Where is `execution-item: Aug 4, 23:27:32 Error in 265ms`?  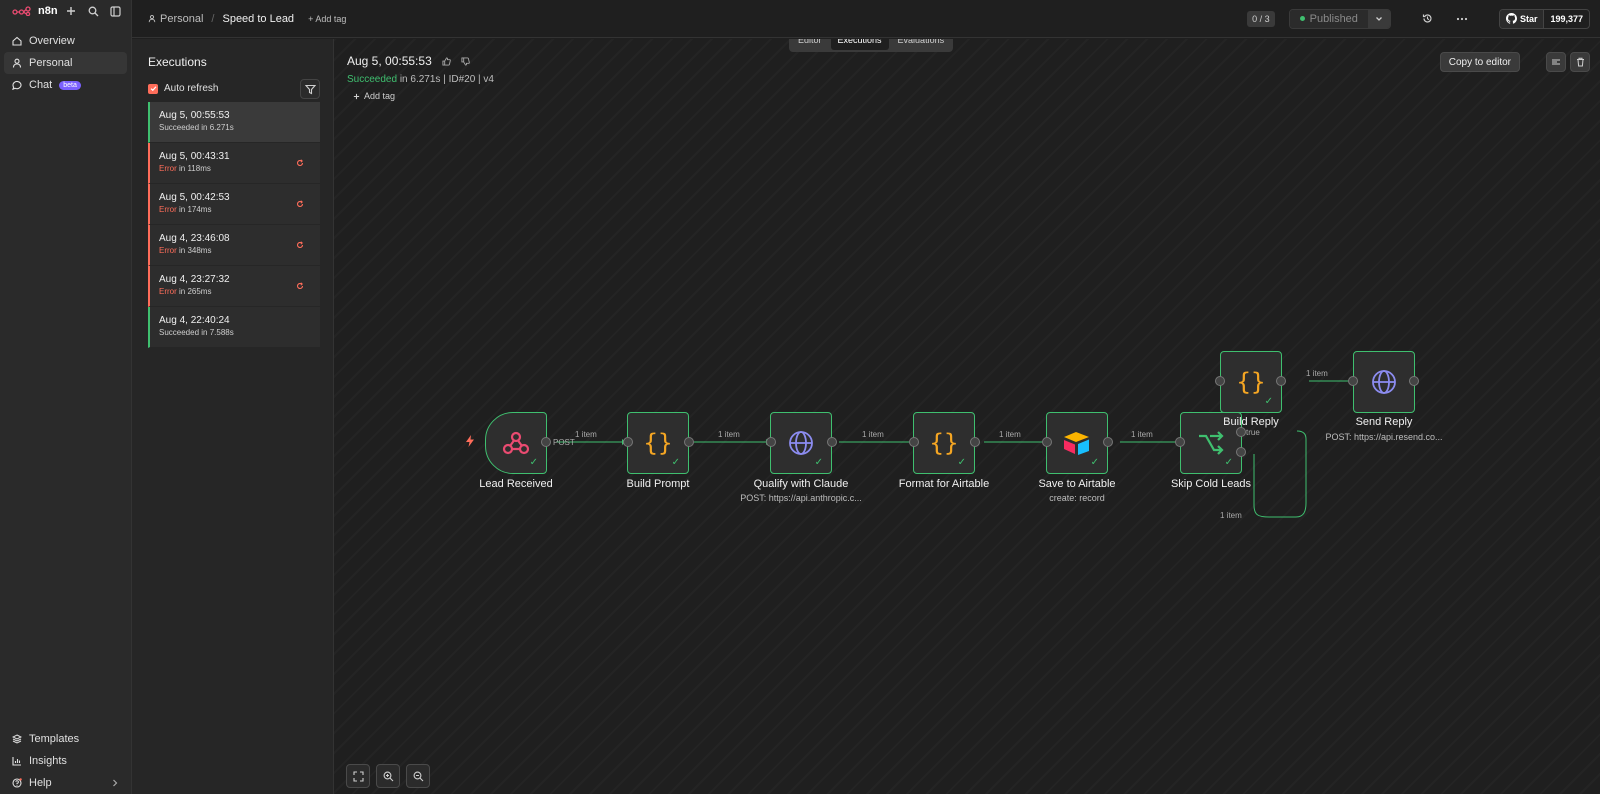
execution-item: Aug 4, 23:27:32 Error in 265ms is located at coordinates (234, 286).